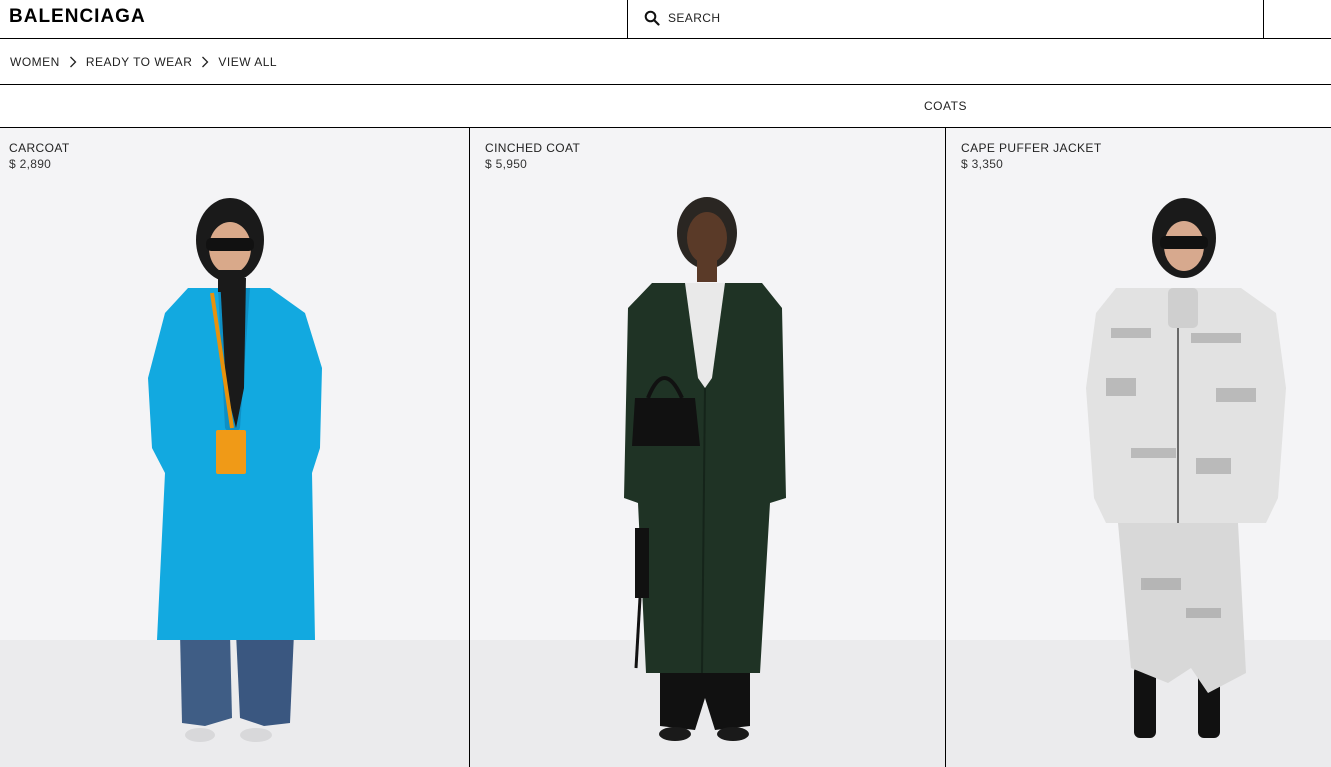  I want to click on product-price: $ 2,890, so click(30, 164).